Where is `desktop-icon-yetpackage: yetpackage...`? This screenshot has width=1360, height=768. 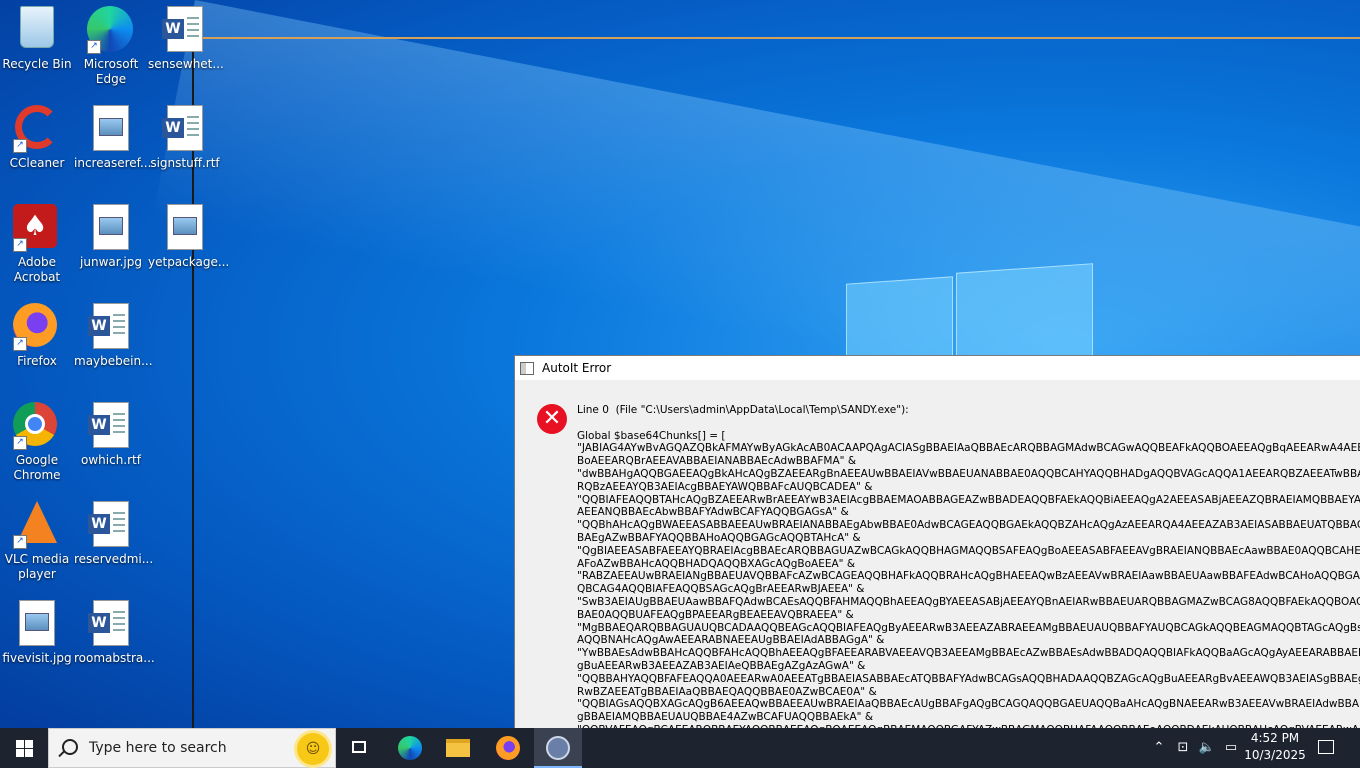 desktop-icon-yetpackage: yetpackage... is located at coordinates (189, 234).